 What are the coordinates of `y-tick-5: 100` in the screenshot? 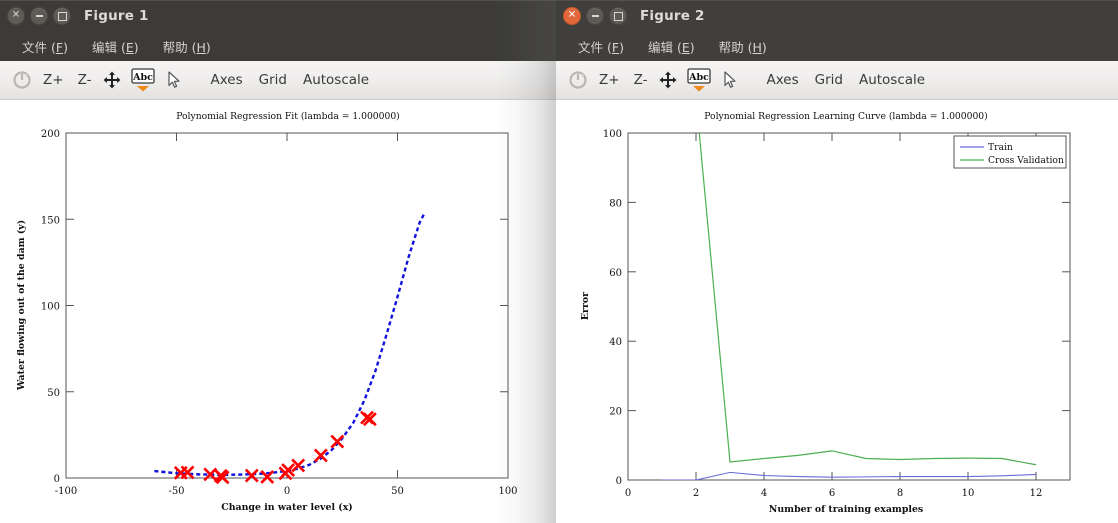 It's located at (612, 134).